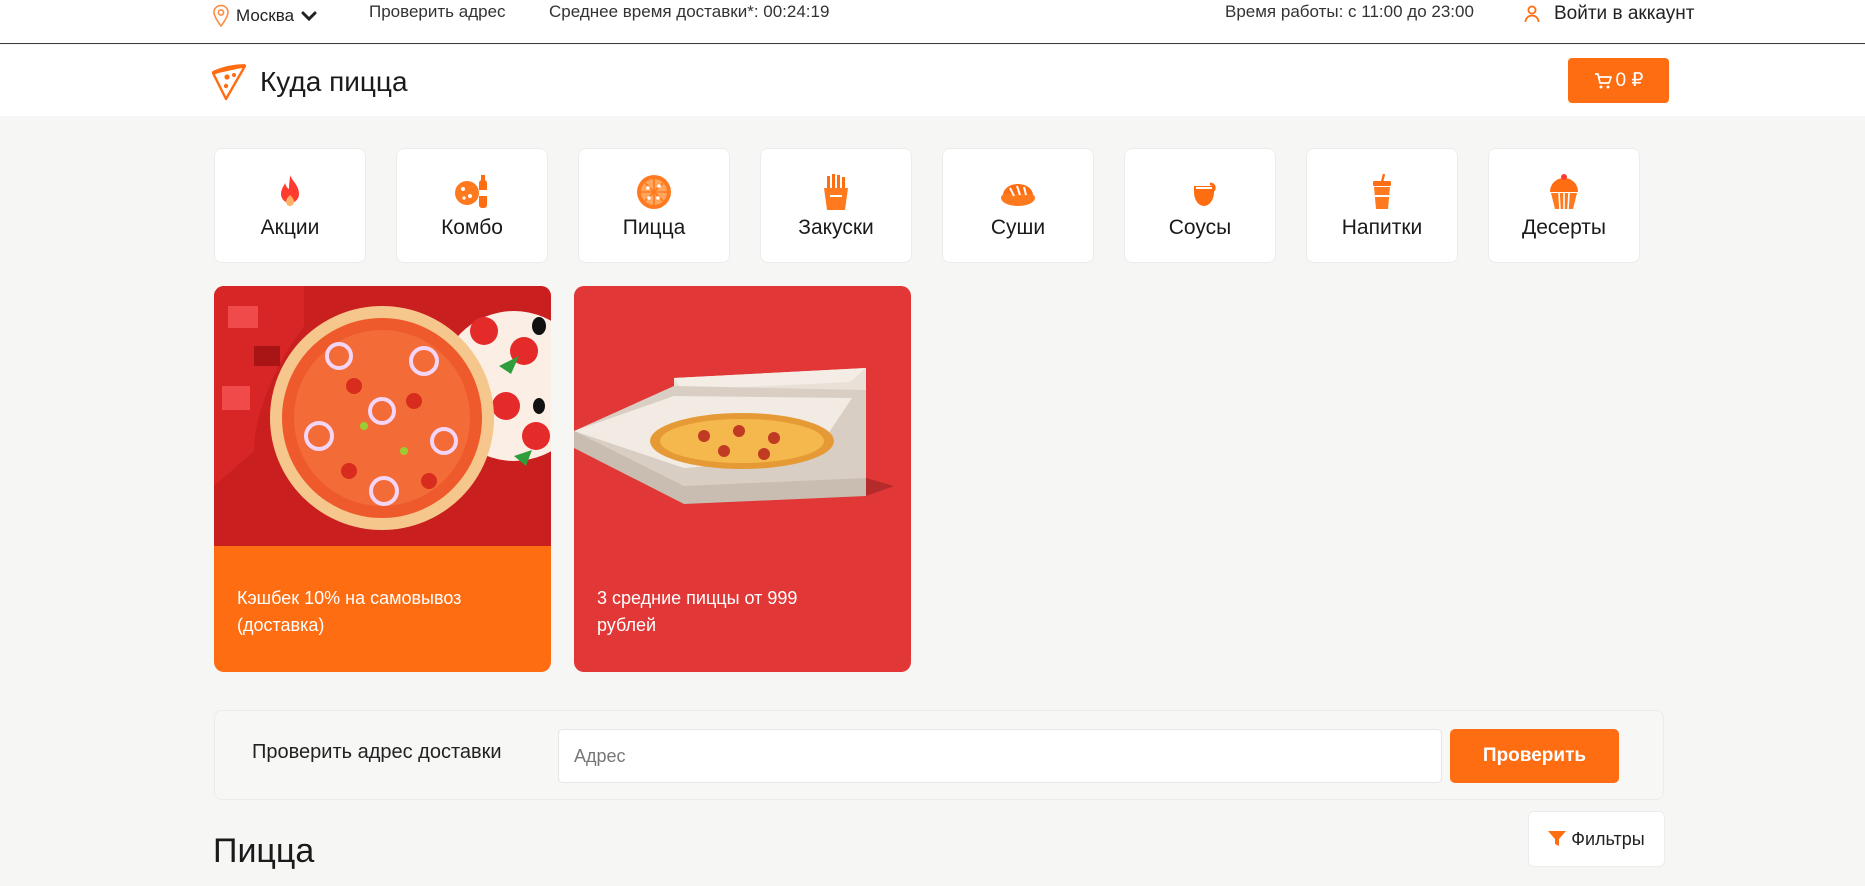 This screenshot has height=886, width=1865. I want to click on fire-icon, so click(290, 190).